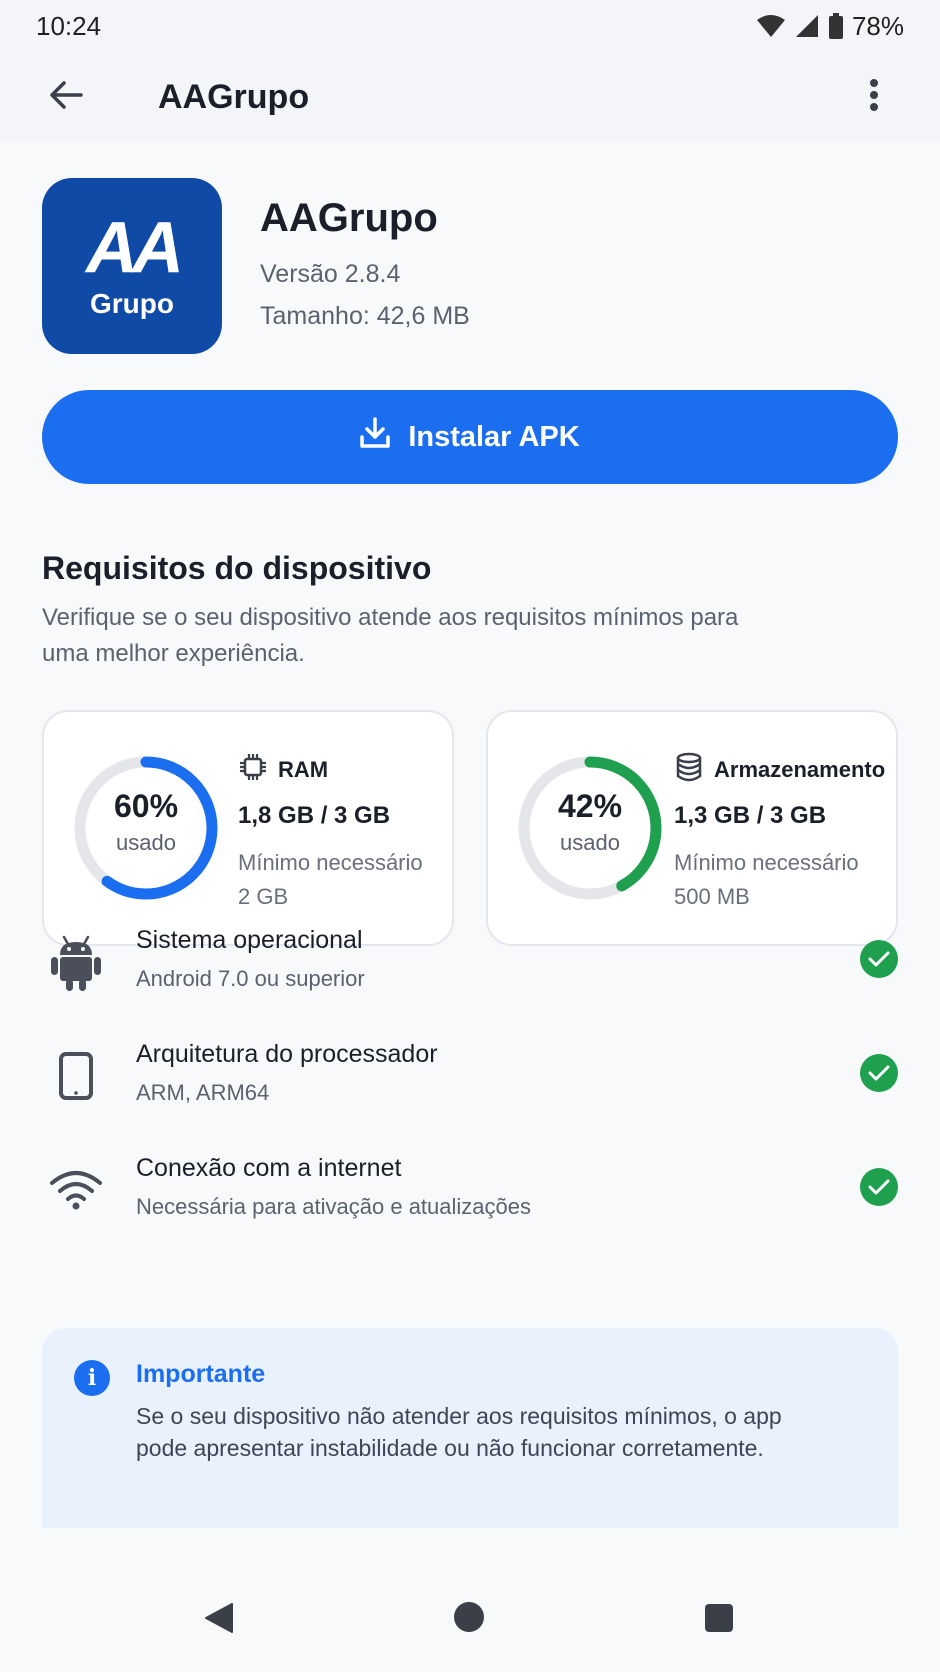 This screenshot has width=940, height=1672. I want to click on battery-icon, so click(836, 26).